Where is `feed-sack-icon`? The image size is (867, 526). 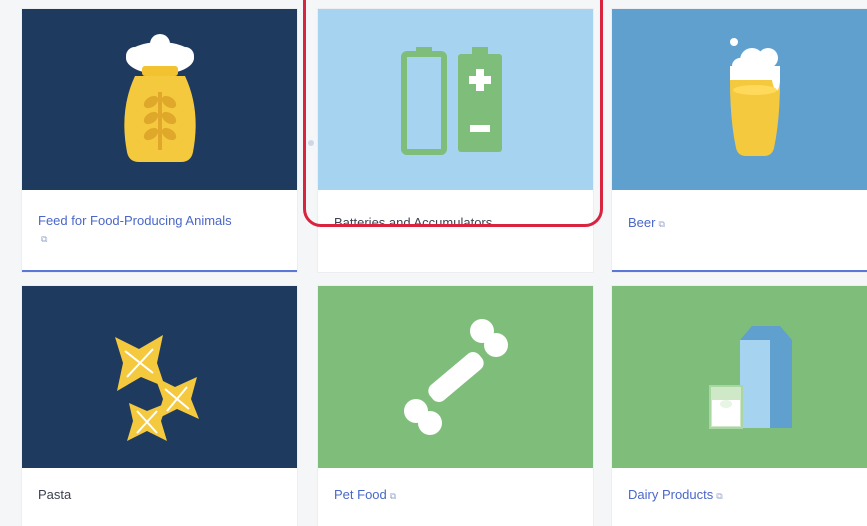
feed-sack-icon is located at coordinates (159, 97).